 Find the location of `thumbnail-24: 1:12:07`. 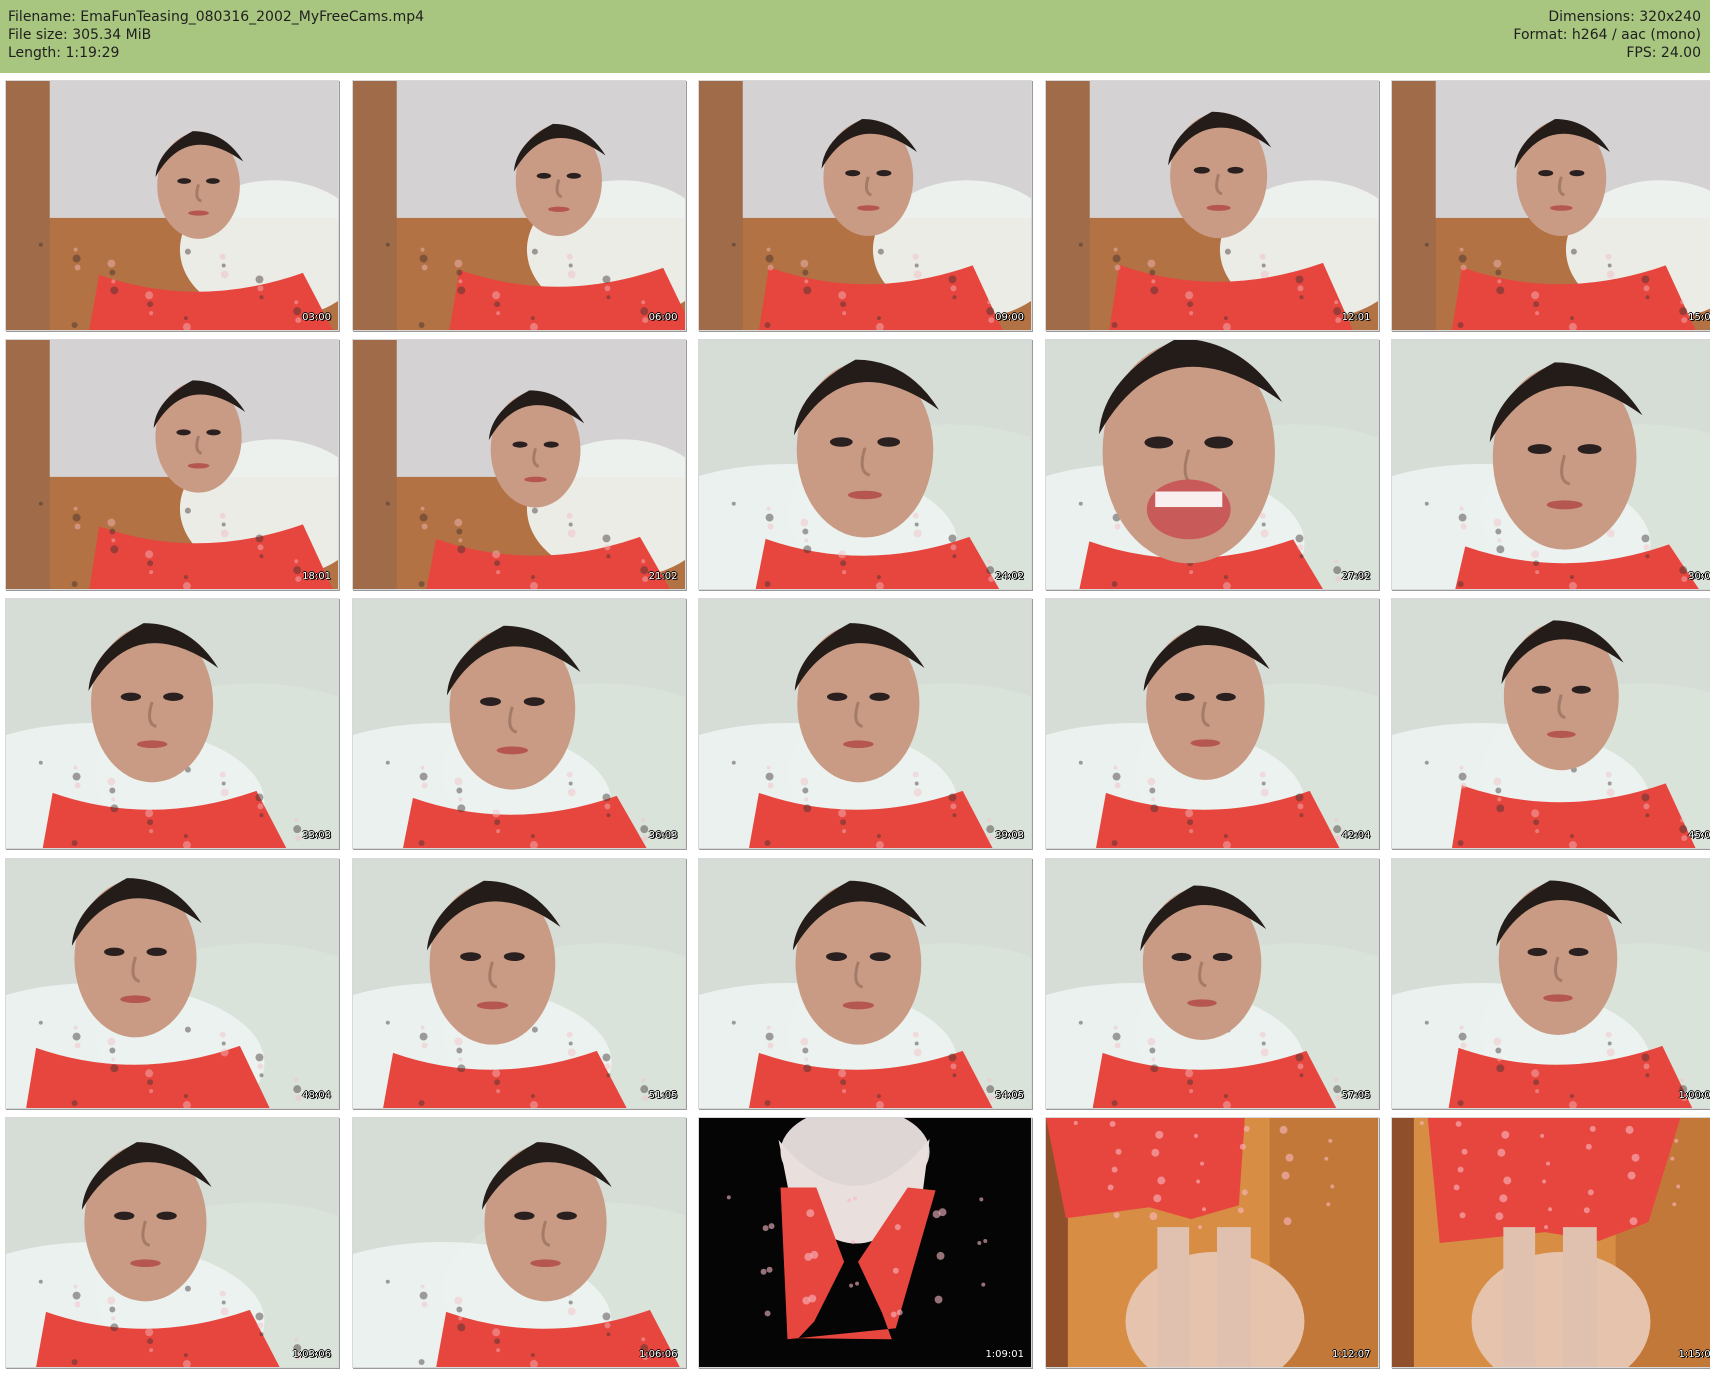

thumbnail-24: 1:12:07 is located at coordinates (1211, 1242).